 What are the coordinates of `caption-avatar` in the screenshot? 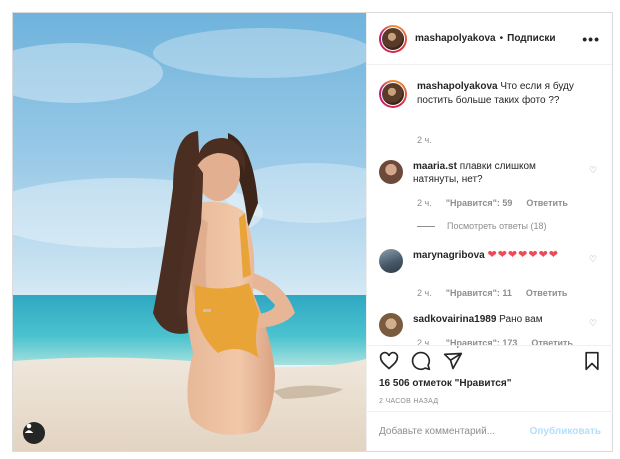 It's located at (393, 94).